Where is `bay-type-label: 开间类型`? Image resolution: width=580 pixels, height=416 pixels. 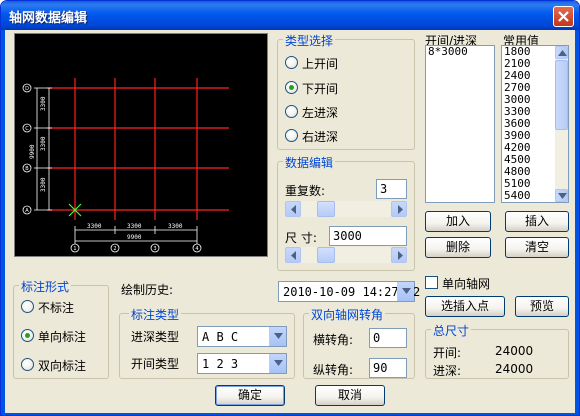 bay-type-label: 开间类型 is located at coordinates (155, 364).